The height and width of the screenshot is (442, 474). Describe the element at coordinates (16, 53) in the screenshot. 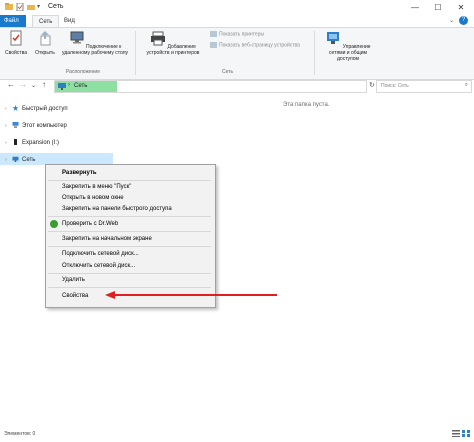

I see `properties-label: Свойства` at that location.